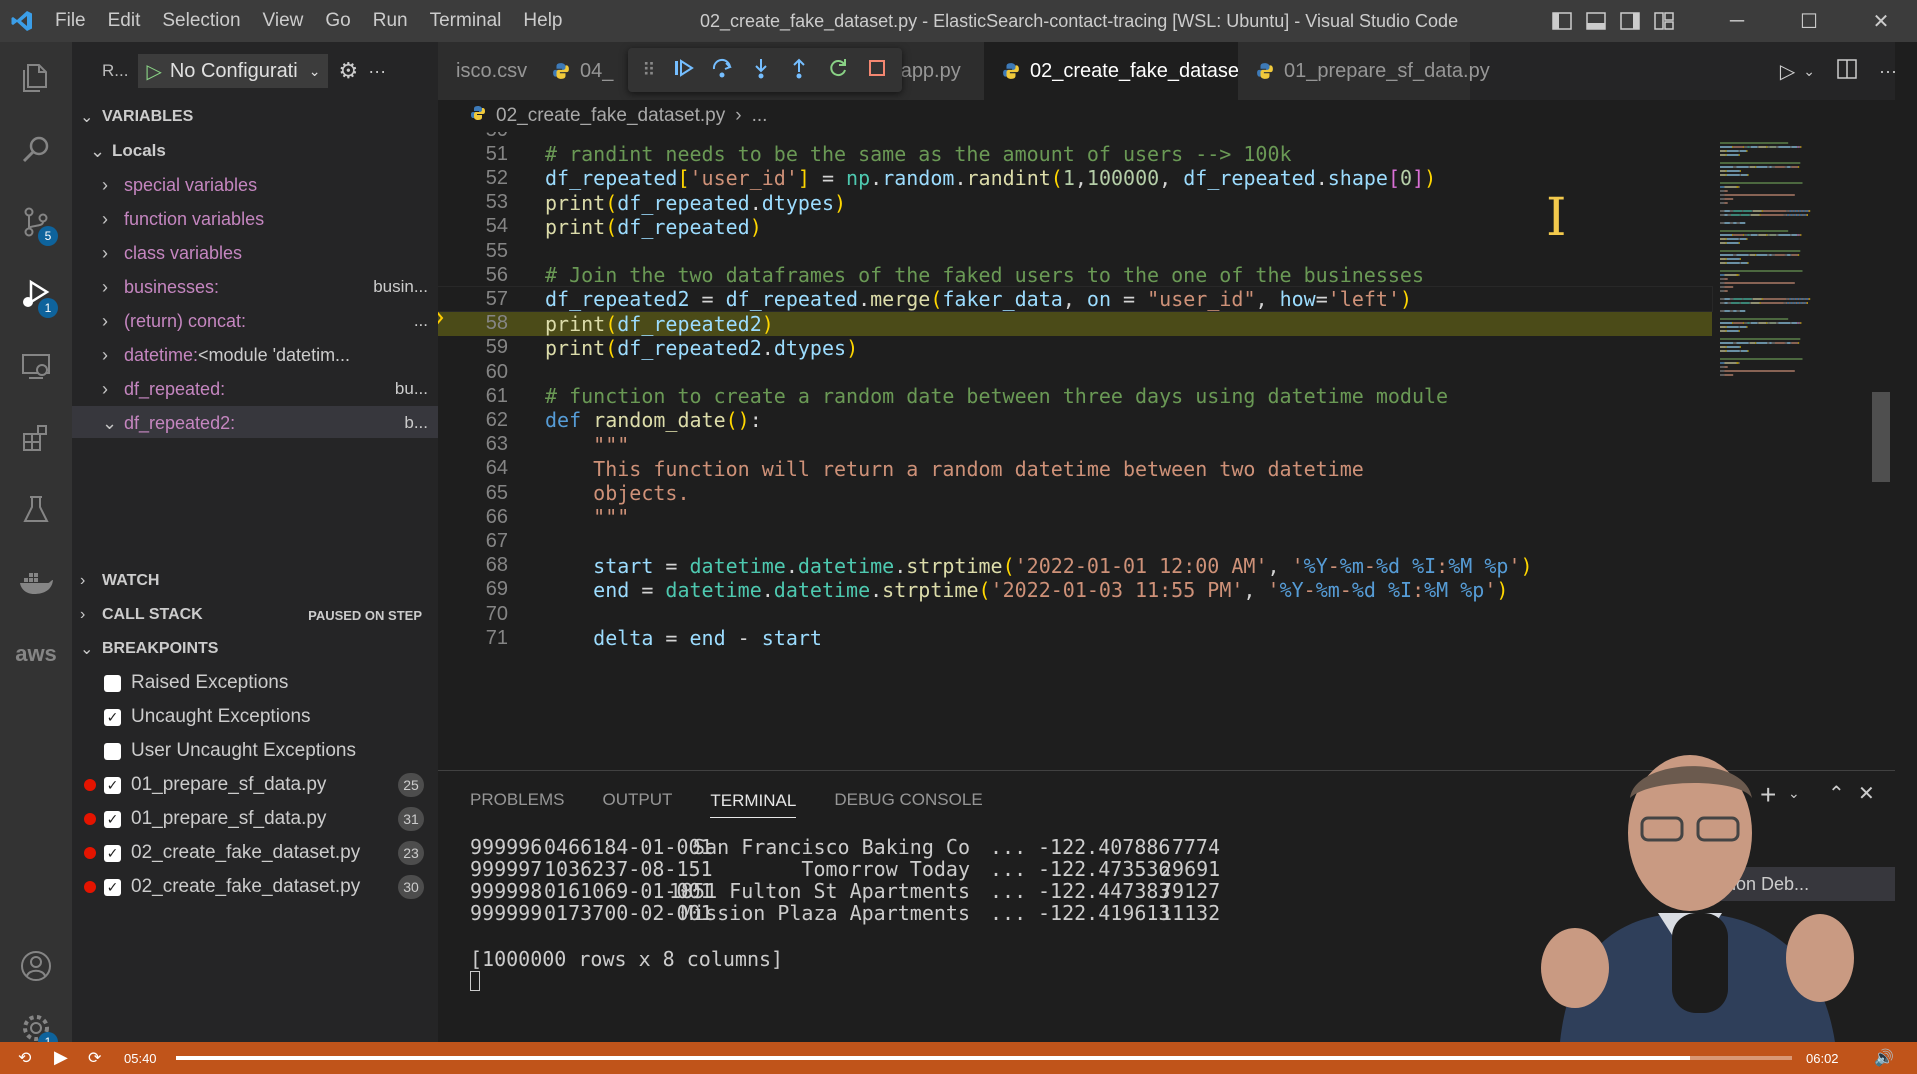 The image size is (1917, 1074). What do you see at coordinates (255, 683) in the screenshot?
I see `breakpoint-item: Raised Exceptions` at bounding box center [255, 683].